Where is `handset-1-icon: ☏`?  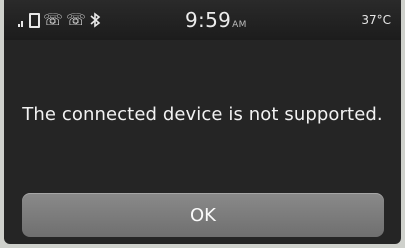 handset-1-icon: ☏ is located at coordinates (53, 19).